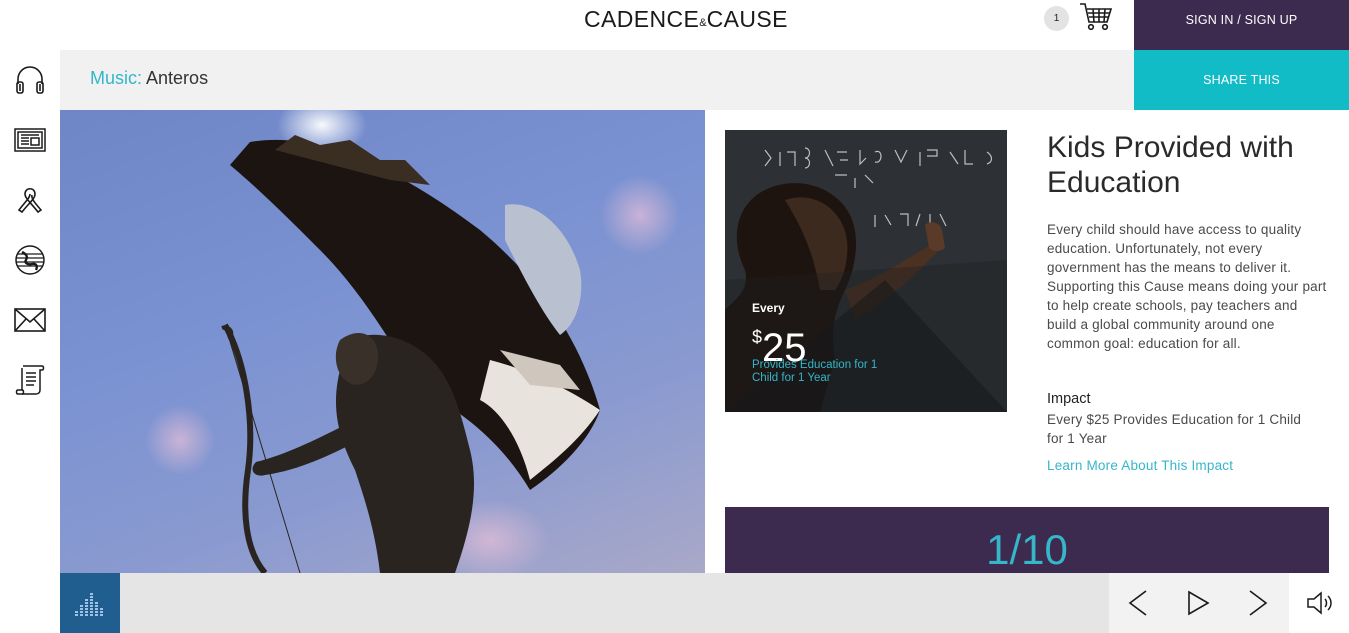 Image resolution: width=1349 pixels, height=633 pixels. I want to click on sign-in-button: SIGN IN / SIGN UP, so click(1241, 25).